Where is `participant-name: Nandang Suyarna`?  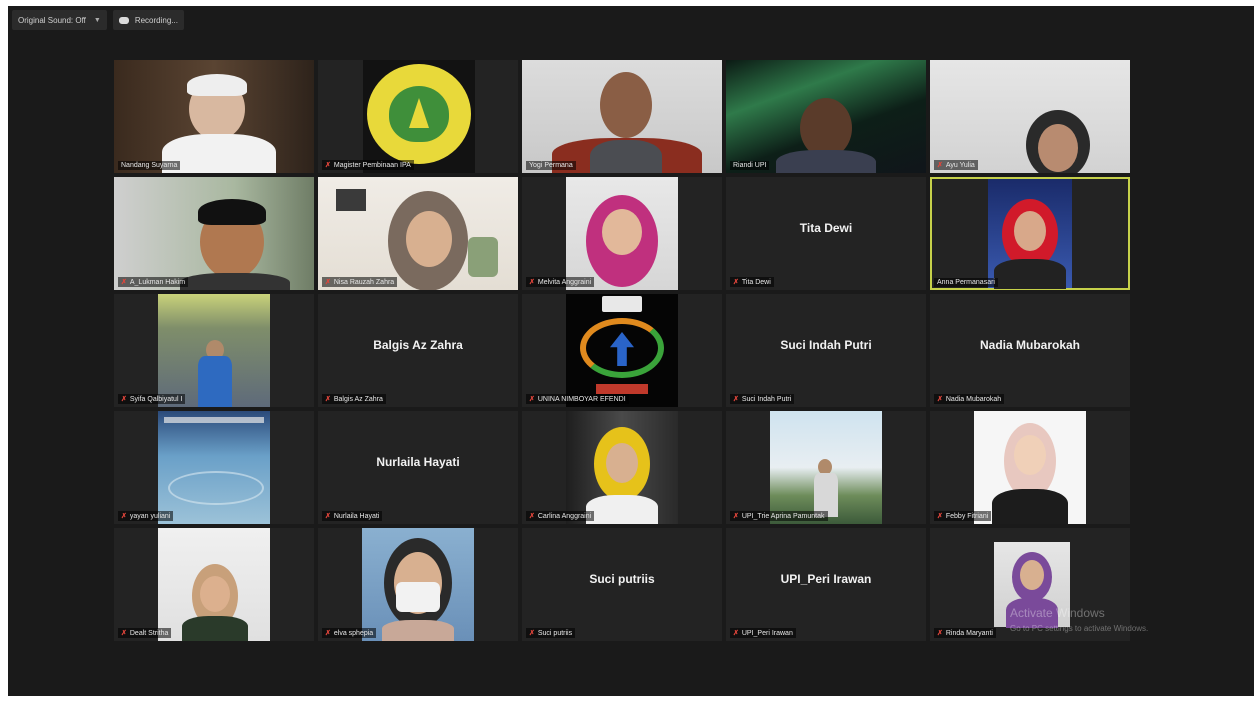 participant-name: Nandang Suyarna is located at coordinates (149, 165).